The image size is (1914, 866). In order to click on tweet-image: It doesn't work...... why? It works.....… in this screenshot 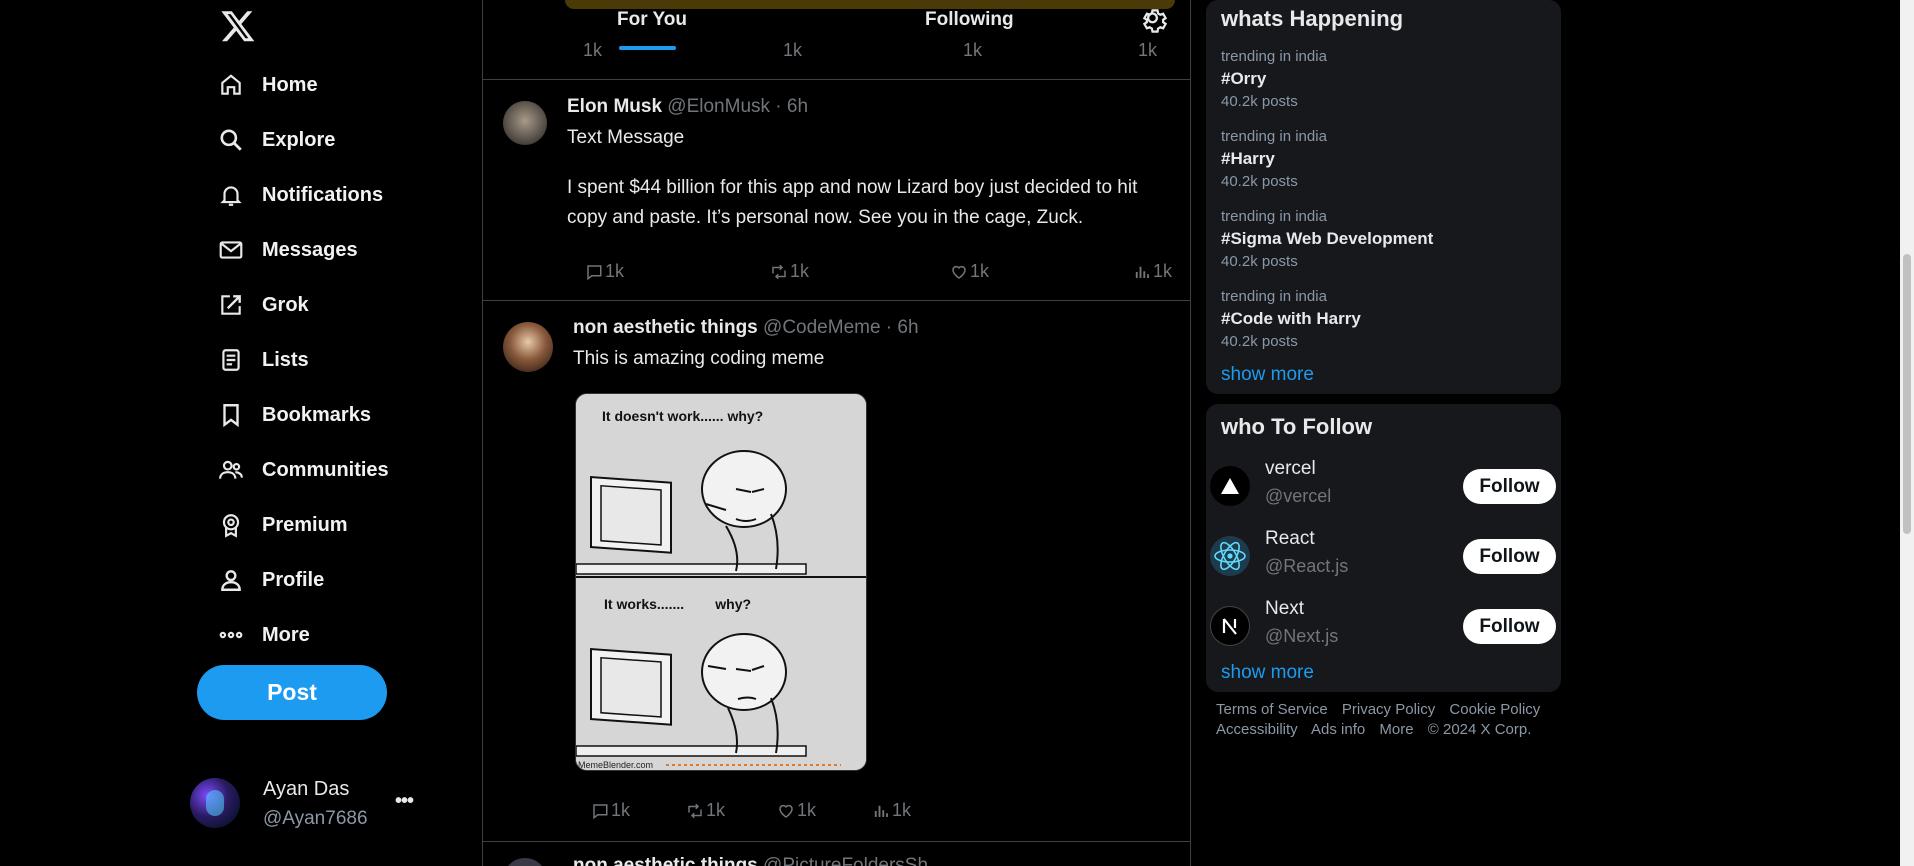, I will do `click(721, 582)`.